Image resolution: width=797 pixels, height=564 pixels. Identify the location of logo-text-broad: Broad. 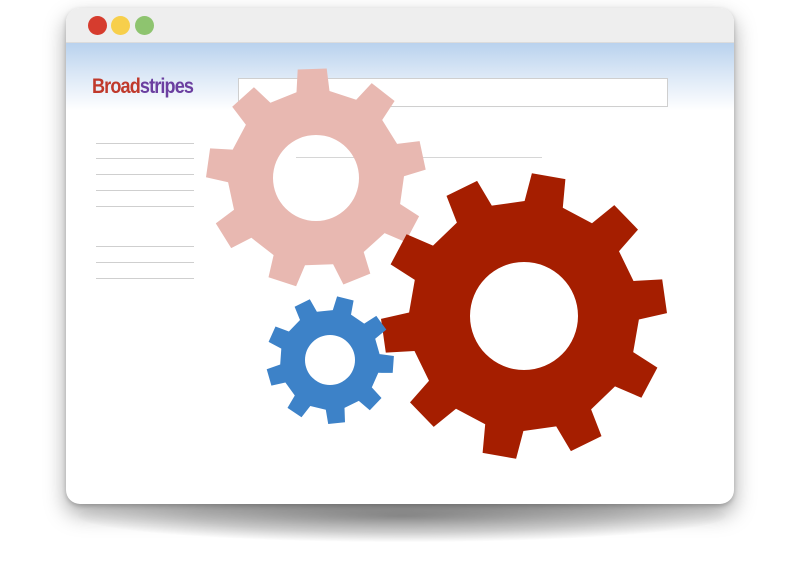
(116, 86).